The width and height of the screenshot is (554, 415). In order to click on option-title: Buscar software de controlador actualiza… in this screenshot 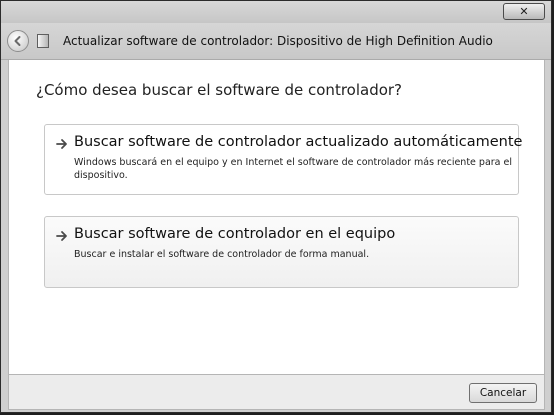, I will do `click(298, 142)`.